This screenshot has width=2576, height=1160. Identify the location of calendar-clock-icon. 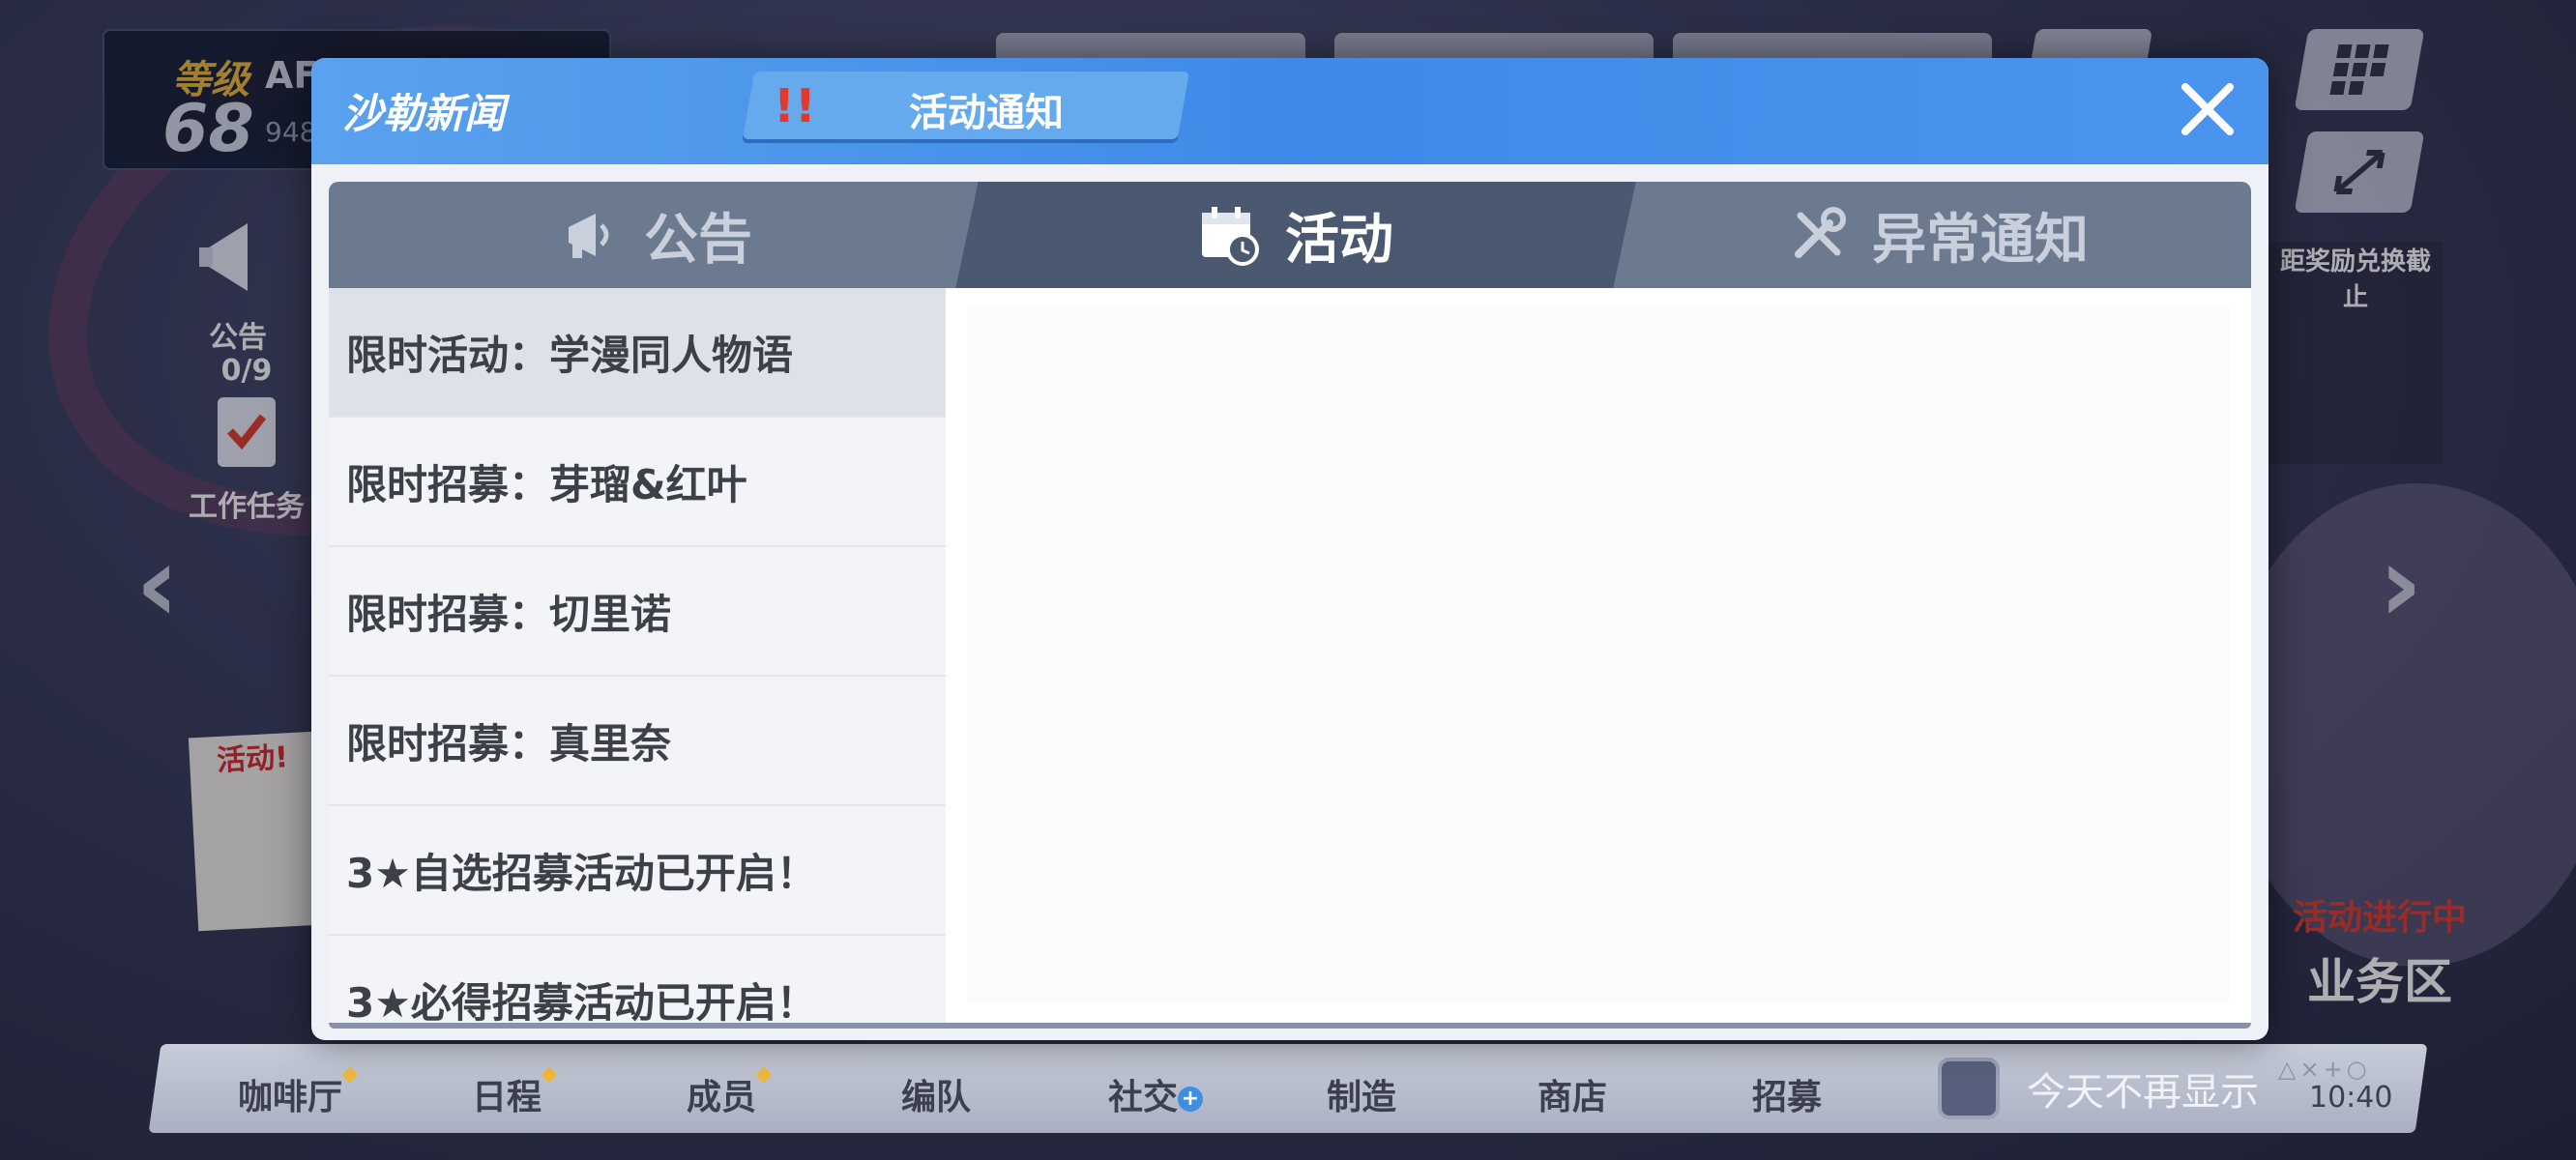
(1230, 235).